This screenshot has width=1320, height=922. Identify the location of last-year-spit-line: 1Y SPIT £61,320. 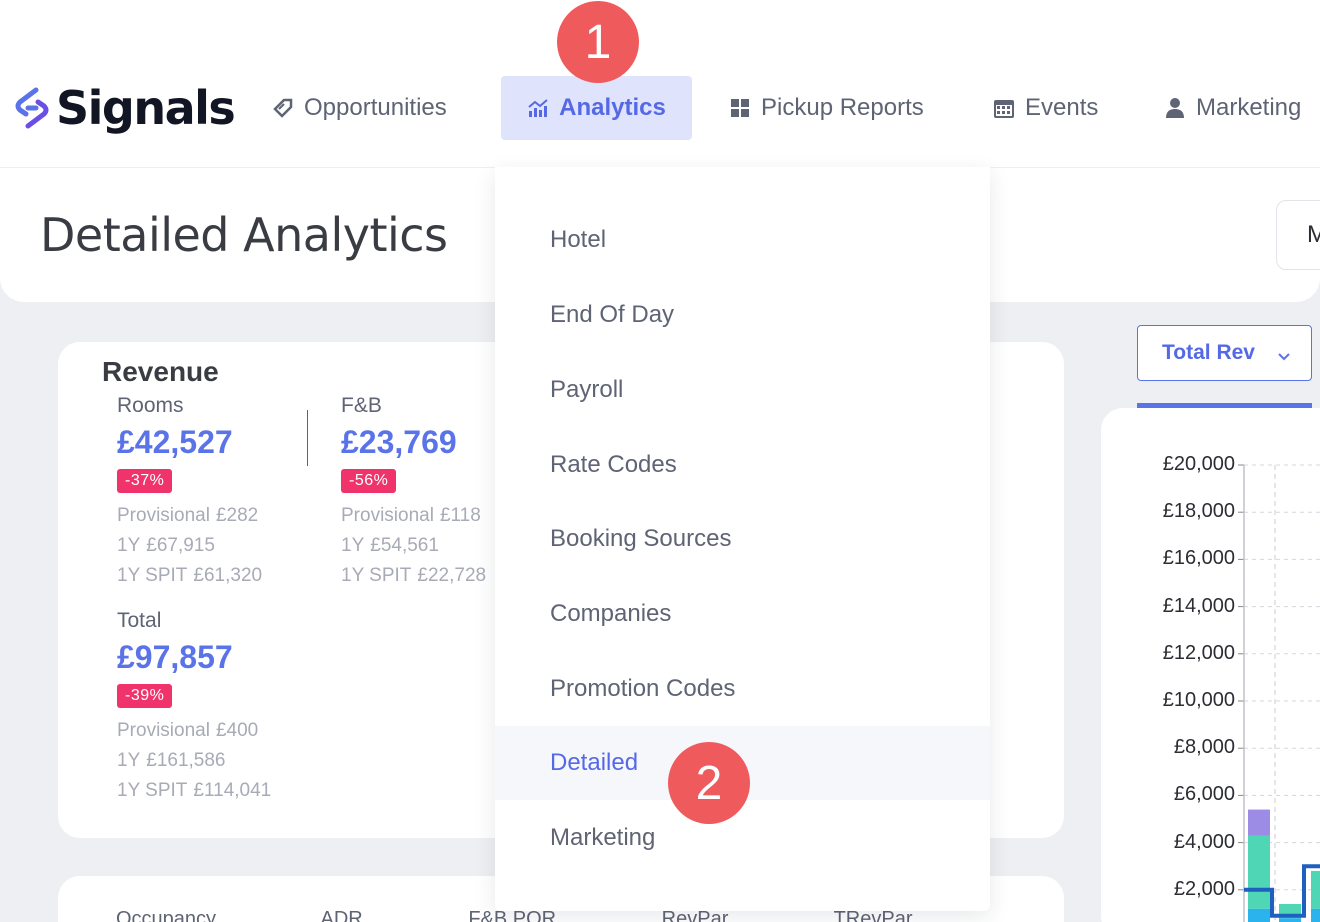
(190, 575).